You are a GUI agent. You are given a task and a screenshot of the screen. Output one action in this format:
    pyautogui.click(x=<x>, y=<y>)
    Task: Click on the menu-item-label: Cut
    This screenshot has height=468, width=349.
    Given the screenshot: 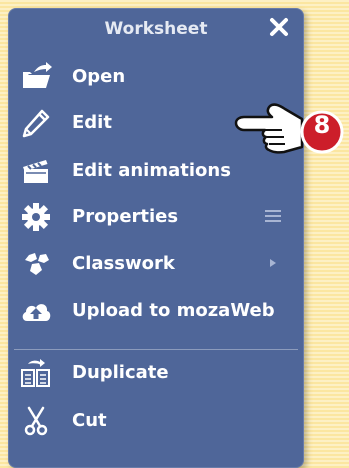 What is the action you would take?
    pyautogui.click(x=89, y=420)
    